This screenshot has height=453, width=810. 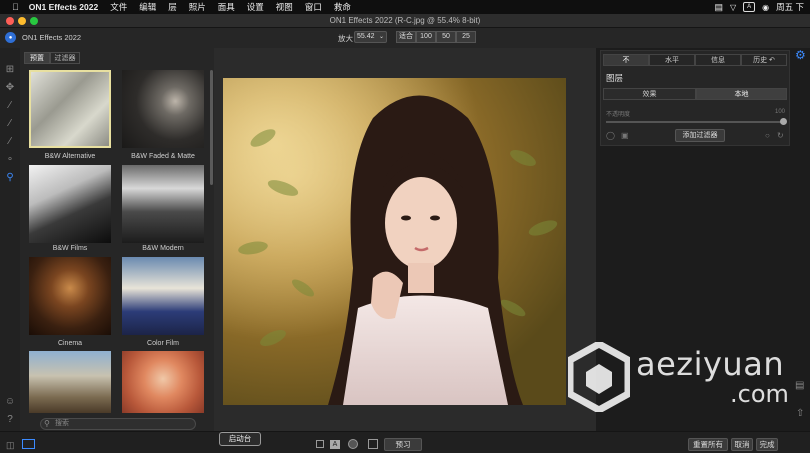 I want to click on watermark-domain: .com, so click(x=759, y=394).